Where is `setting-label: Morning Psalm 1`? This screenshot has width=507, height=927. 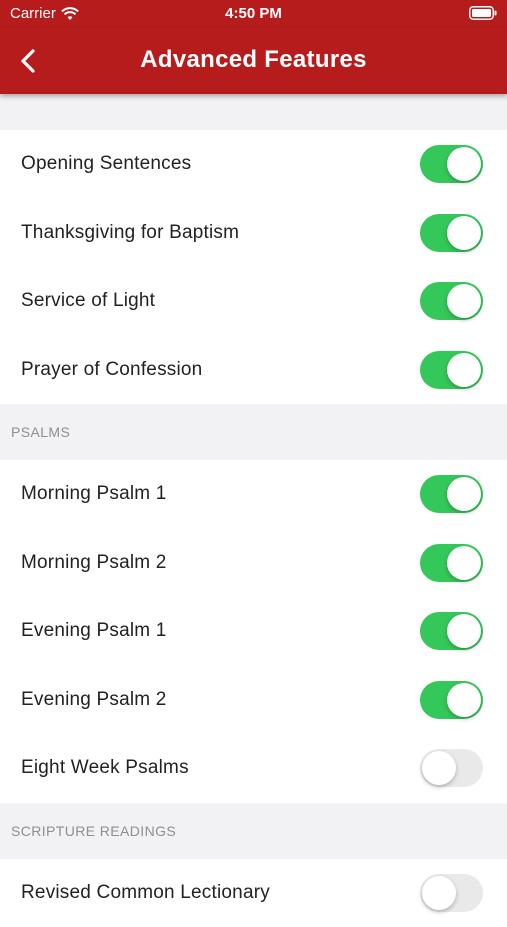 setting-label: Morning Psalm 1 is located at coordinates (94, 494).